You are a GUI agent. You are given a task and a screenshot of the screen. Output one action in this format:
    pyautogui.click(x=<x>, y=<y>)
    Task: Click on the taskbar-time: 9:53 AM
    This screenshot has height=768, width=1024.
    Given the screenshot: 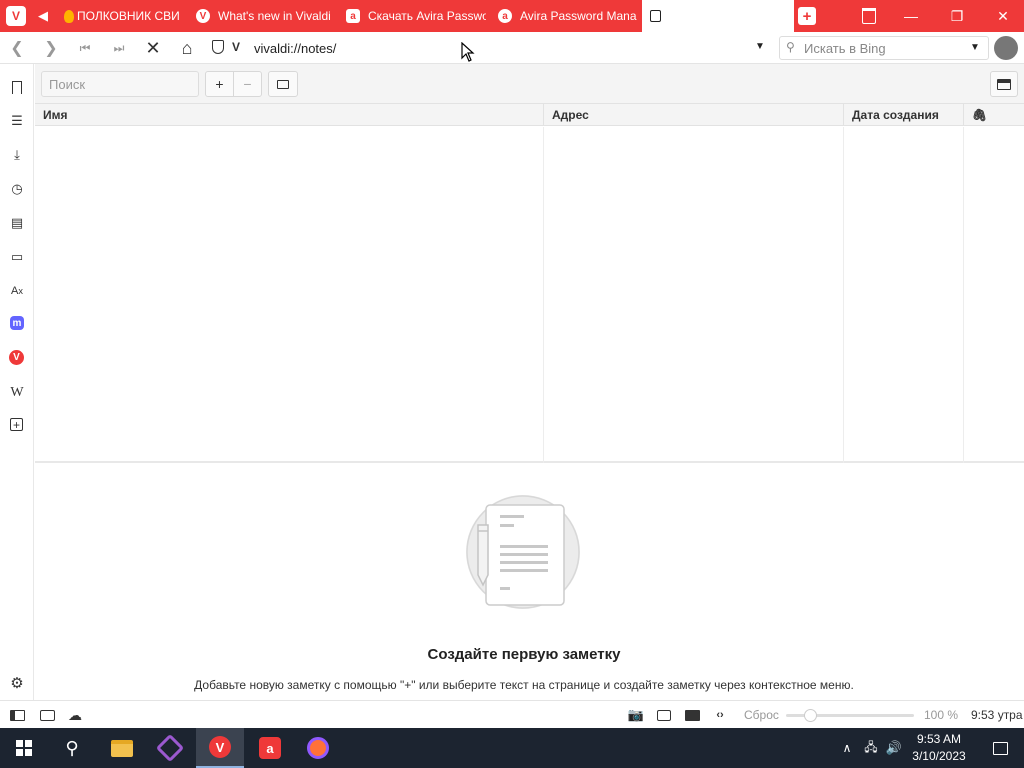 What is the action you would take?
    pyautogui.click(x=939, y=739)
    